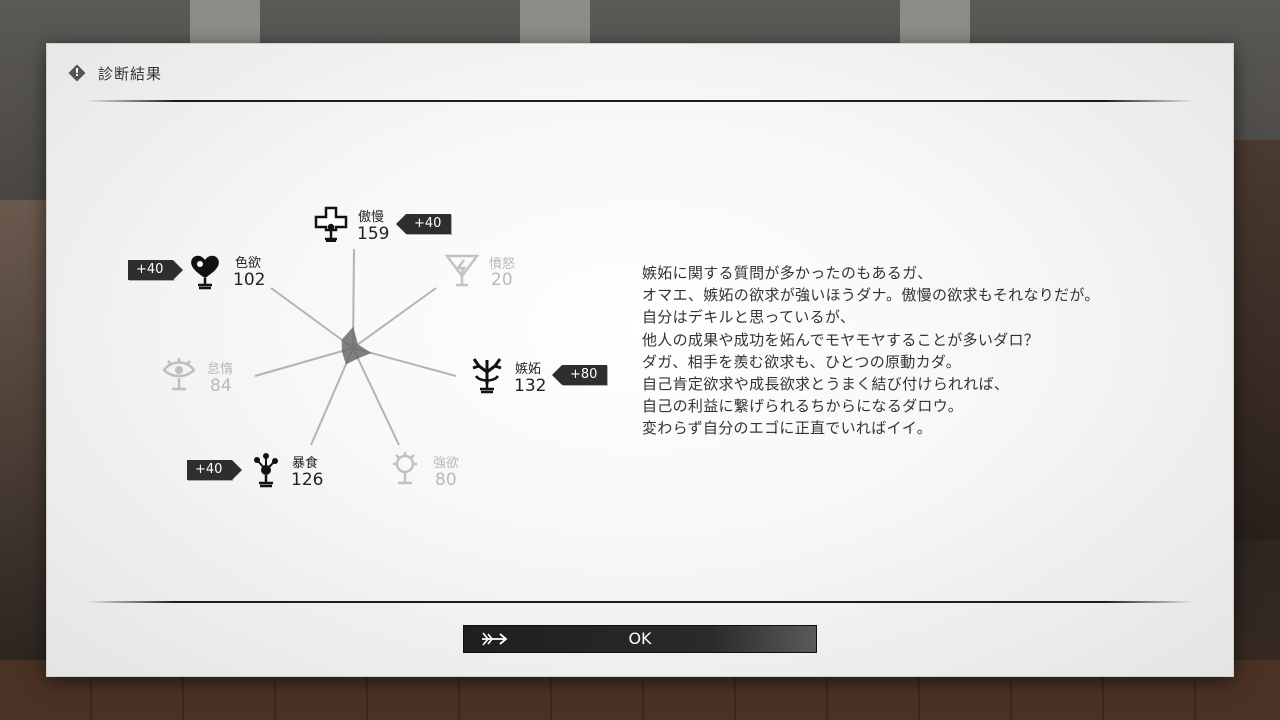 The image size is (1280, 720). Describe the element at coordinates (787, 273) in the screenshot. I see `description-line: 嫉妬に関する質問が多かったのもあるガ、` at that location.